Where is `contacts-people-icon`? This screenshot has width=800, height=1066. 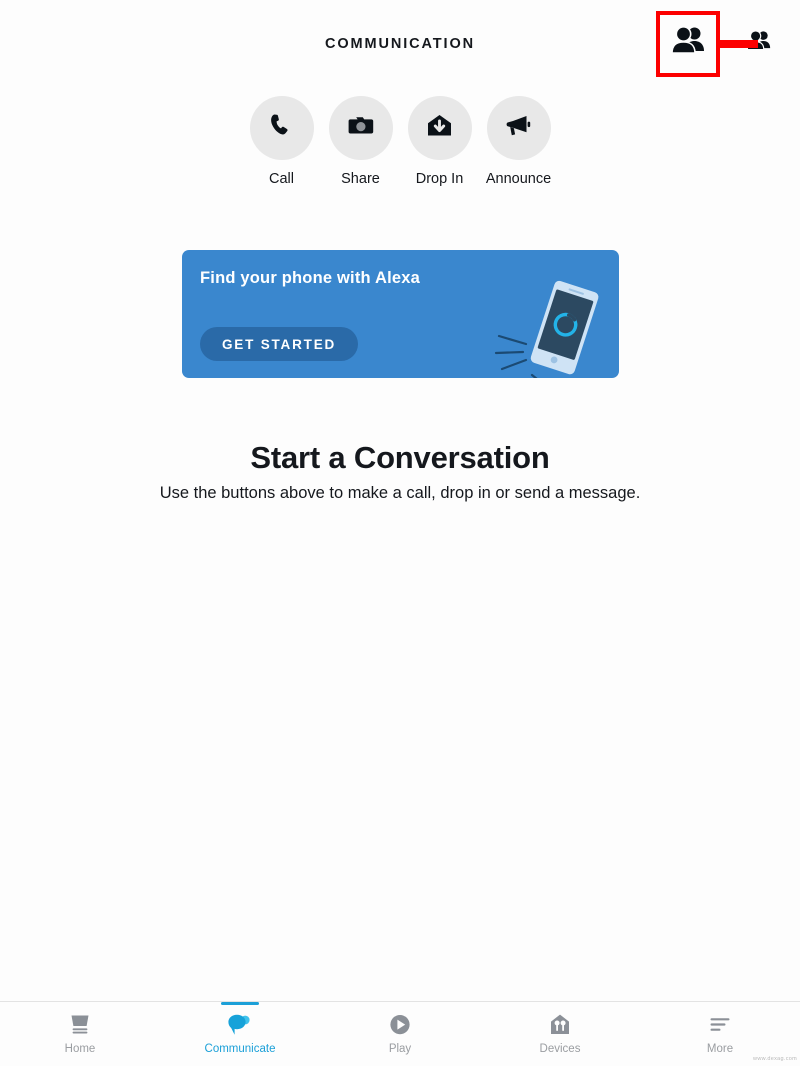
contacts-people-icon is located at coordinates (689, 43).